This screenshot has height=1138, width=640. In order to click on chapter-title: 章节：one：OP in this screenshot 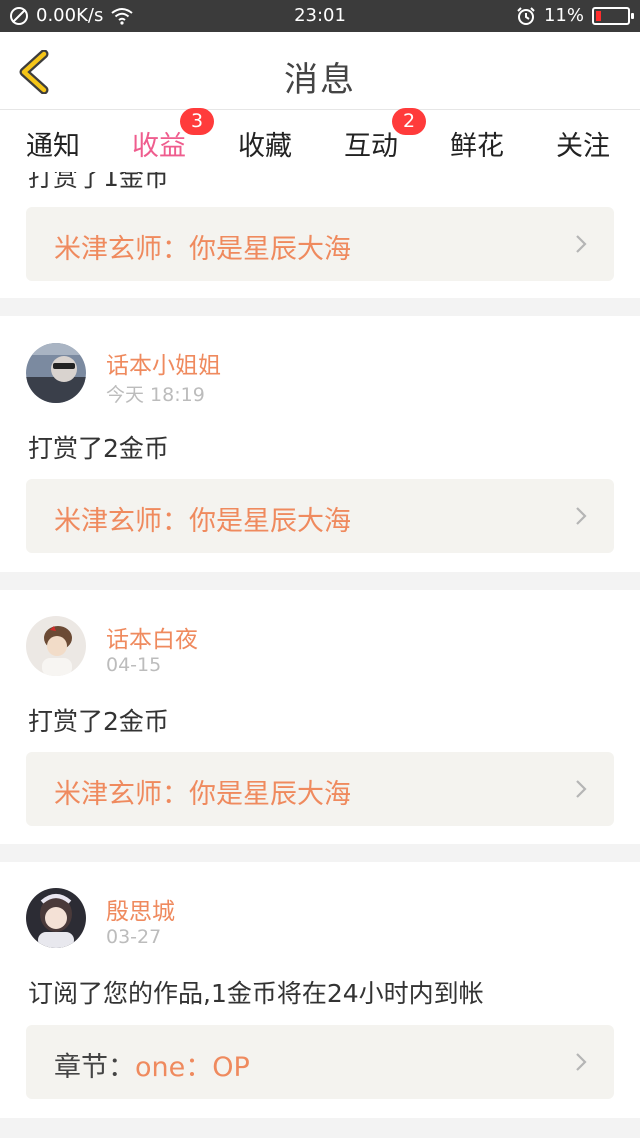, I will do `click(152, 1064)`.